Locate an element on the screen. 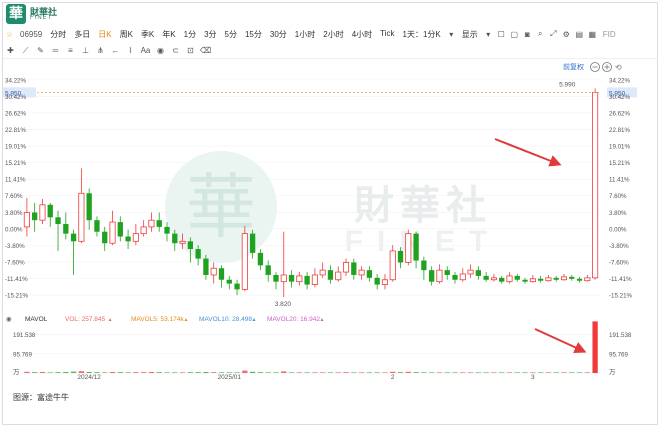 The height and width of the screenshot is (429, 660). eye-icon: ◉ is located at coordinates (160, 50).